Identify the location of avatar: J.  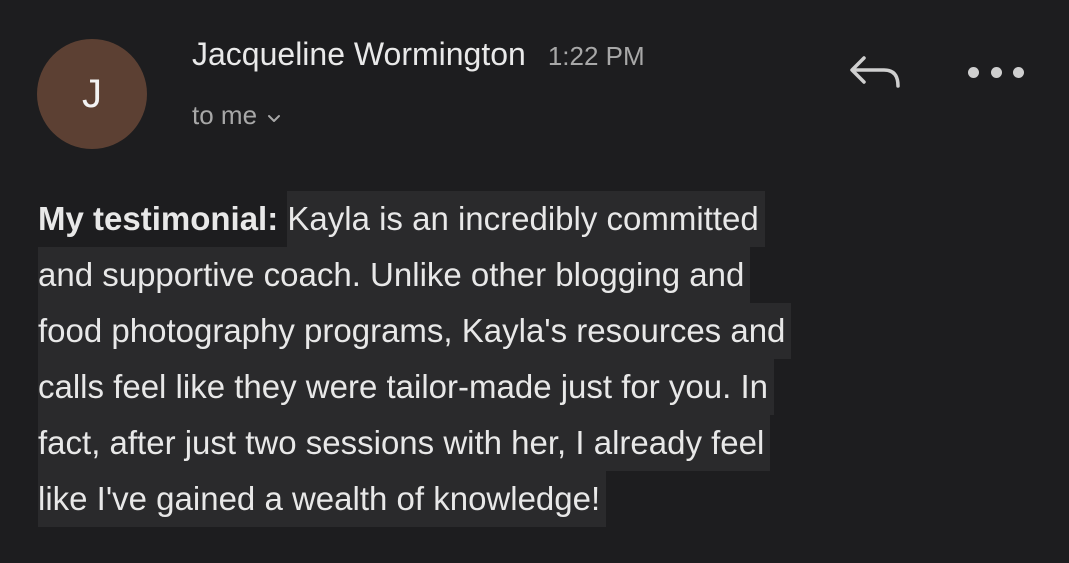
(92, 94).